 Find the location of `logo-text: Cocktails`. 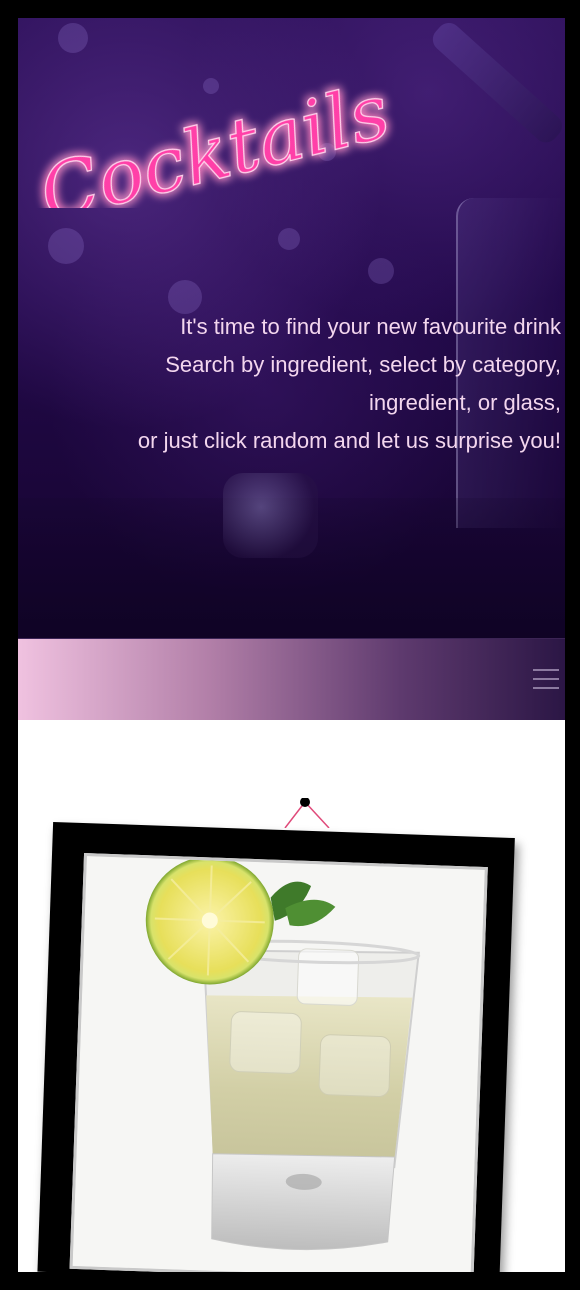

logo-text: Cocktails is located at coordinates (214, 137).